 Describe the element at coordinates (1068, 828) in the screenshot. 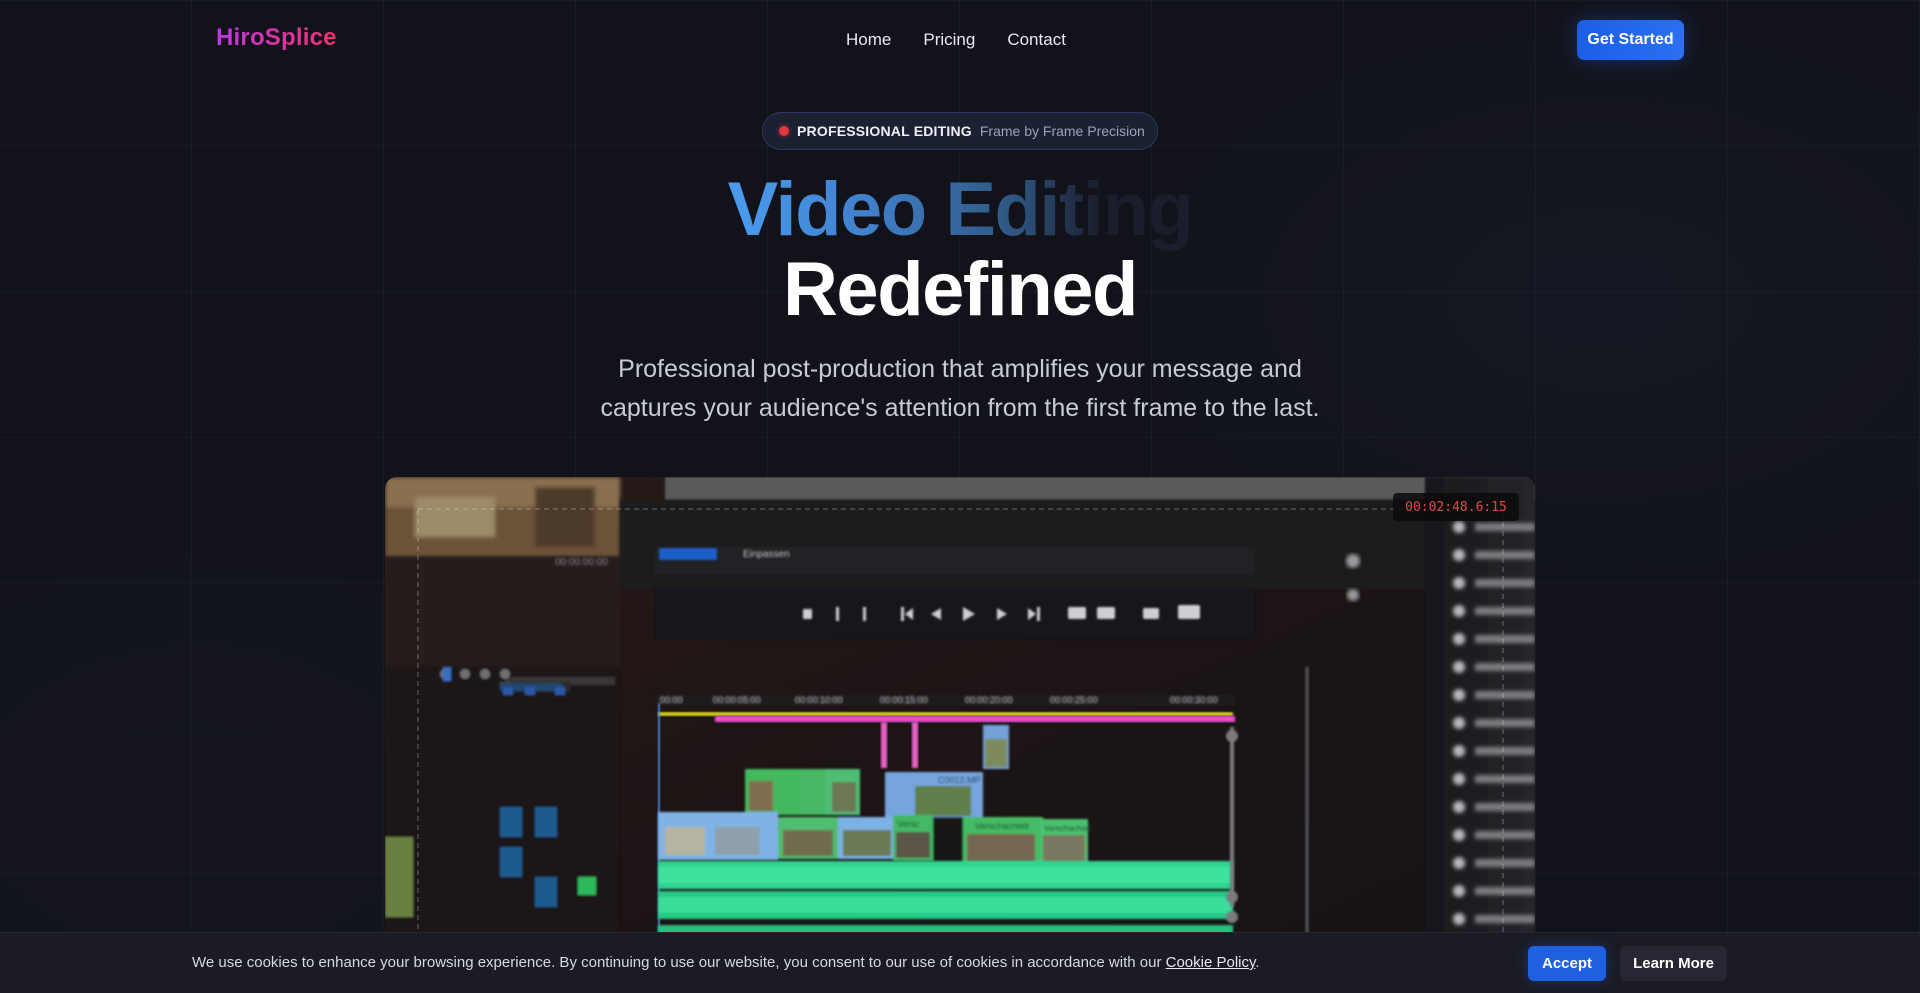

I see `clip-label-3: Verschachtelt` at that location.